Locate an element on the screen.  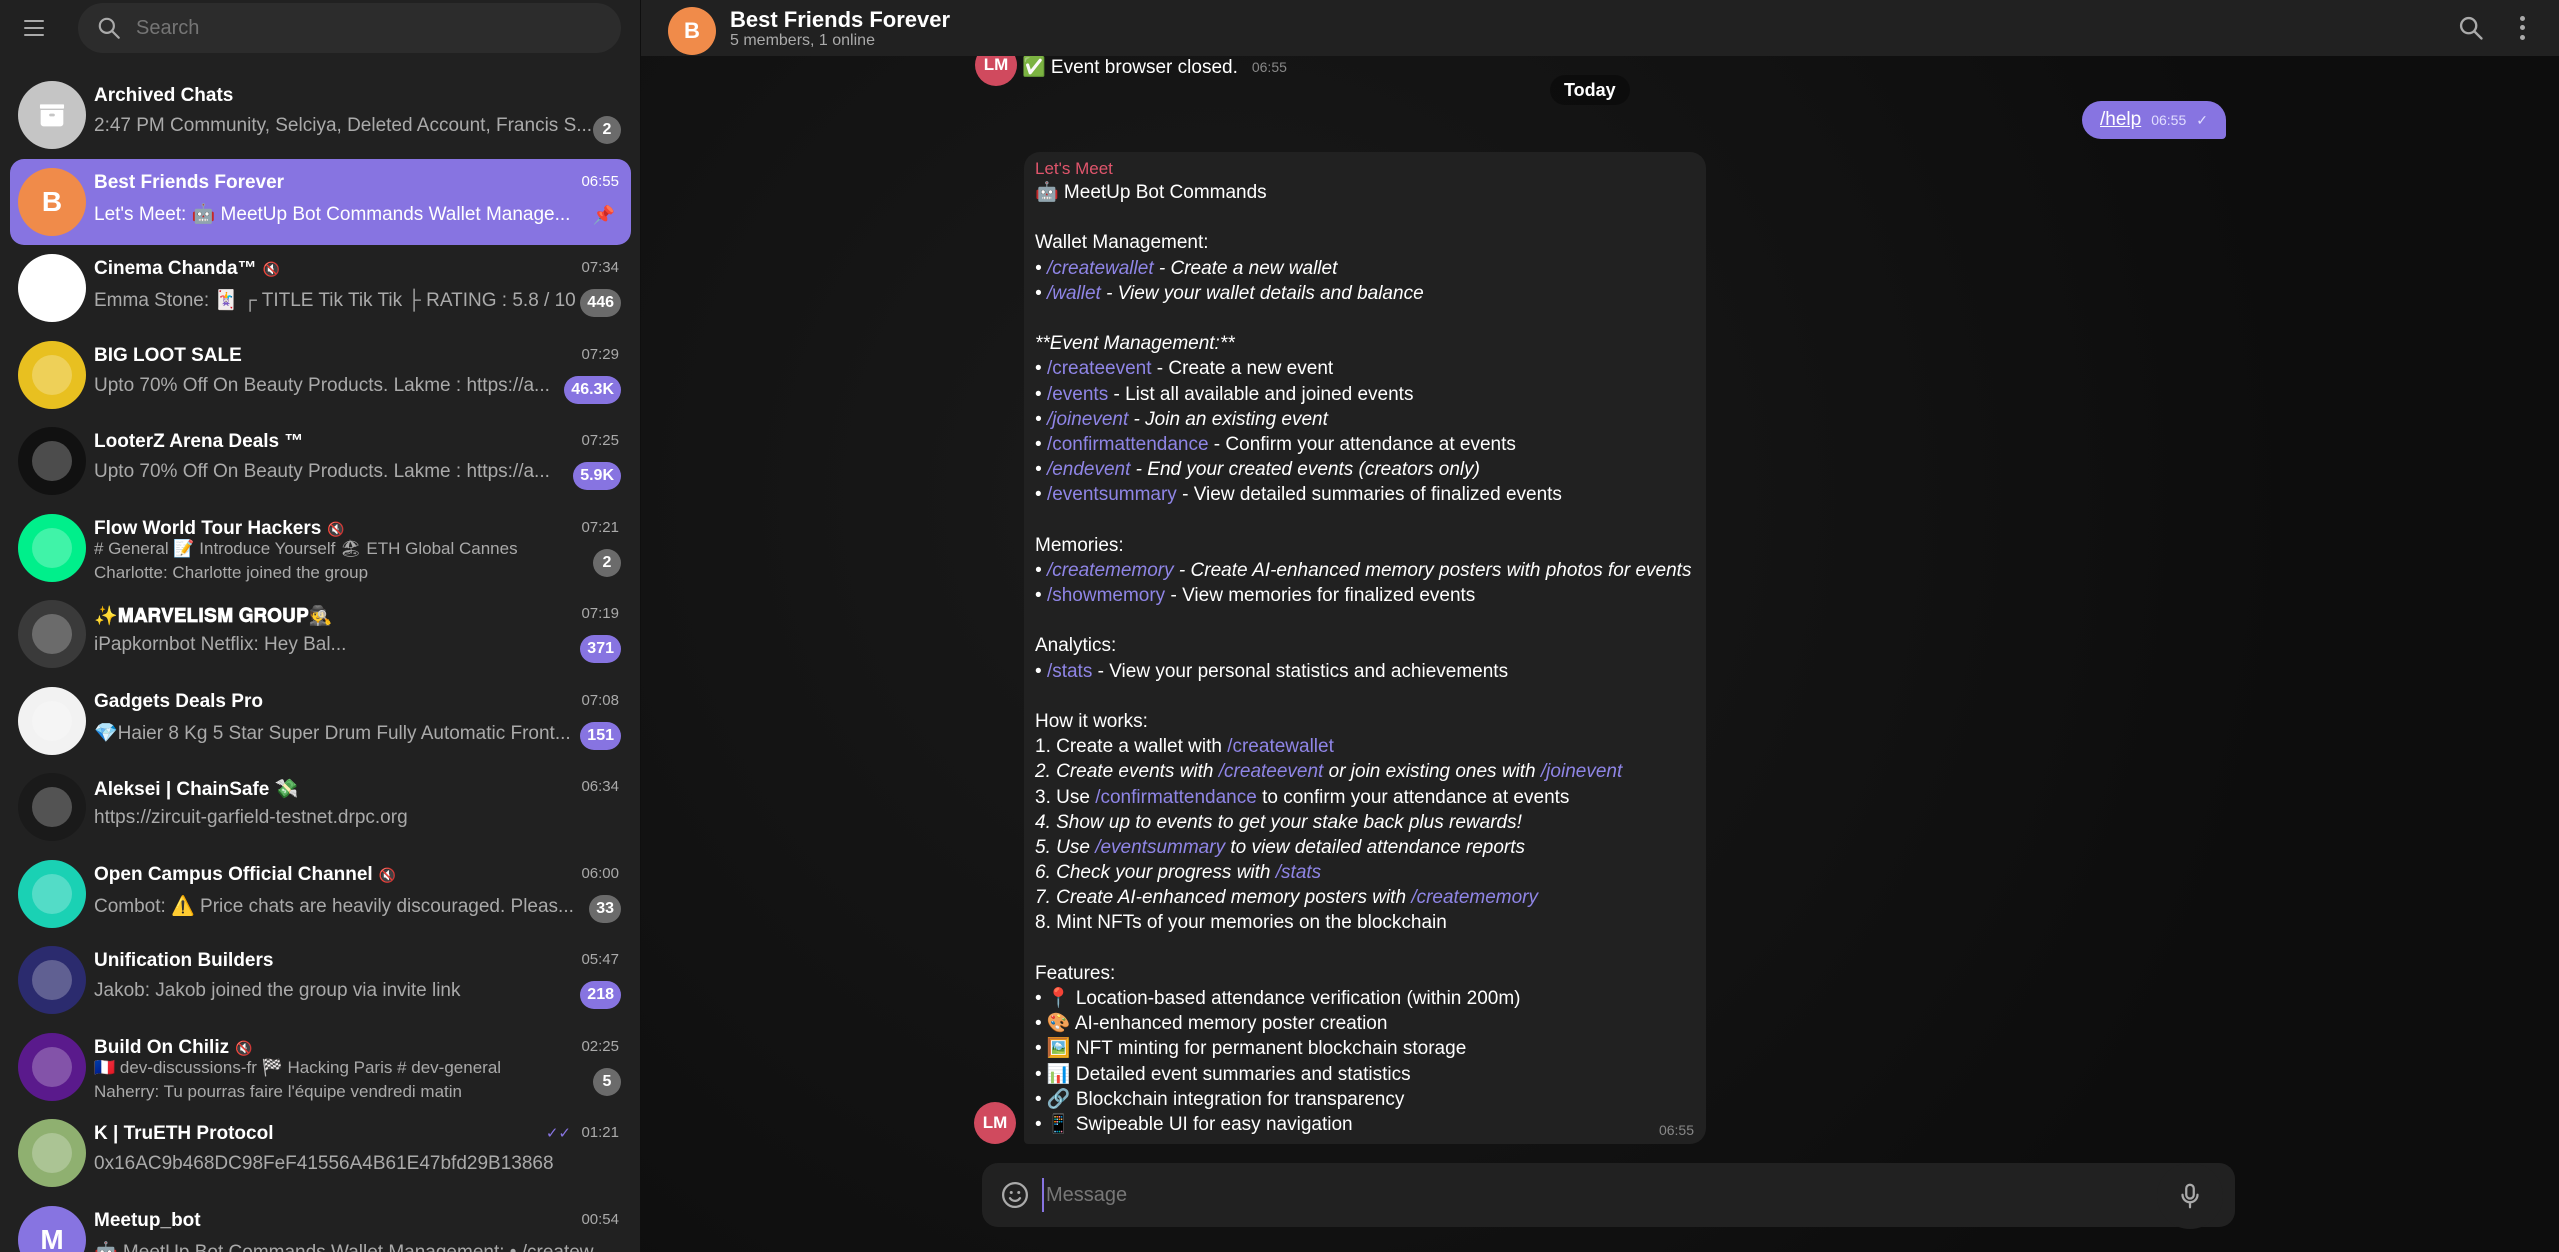
message-sender: Let's Meet is located at coordinates (1365, 169).